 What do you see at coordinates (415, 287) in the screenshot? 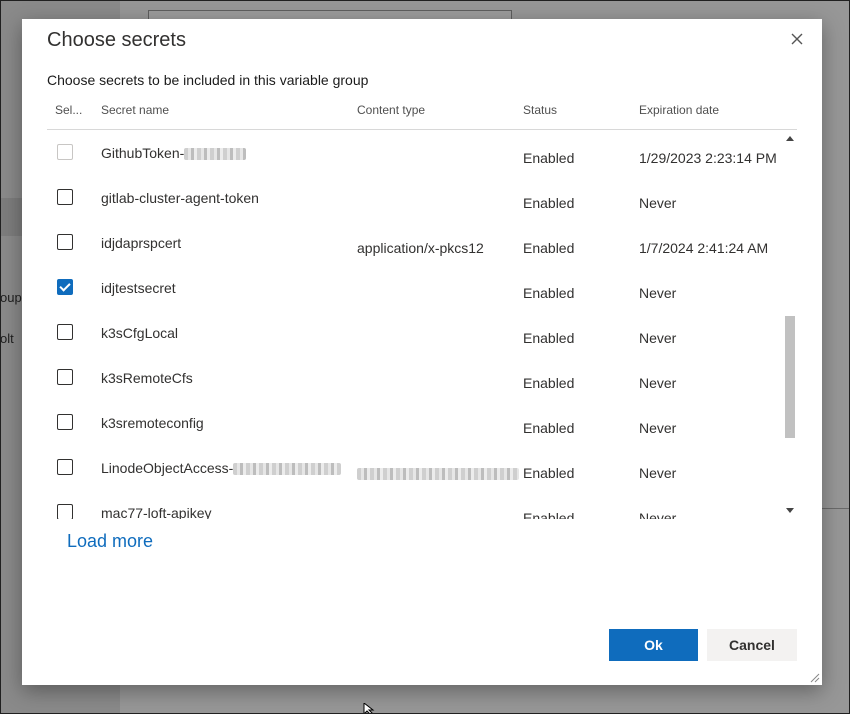
I see `table-row: idjtestsecret Enabled Never` at bounding box center [415, 287].